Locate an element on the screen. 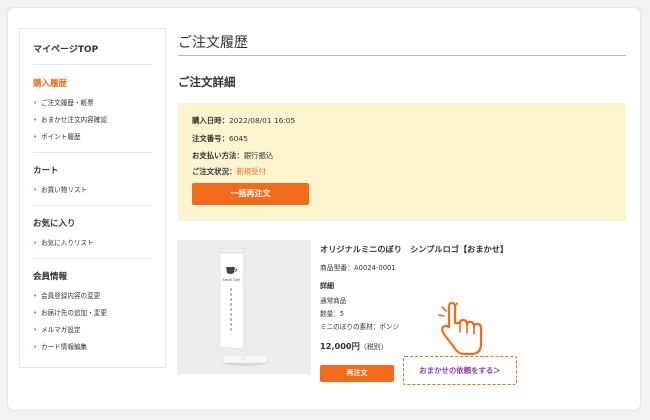 The height and width of the screenshot is (420, 650). order-status-row: ご注文状況：新規受付 is located at coordinates (229, 171).